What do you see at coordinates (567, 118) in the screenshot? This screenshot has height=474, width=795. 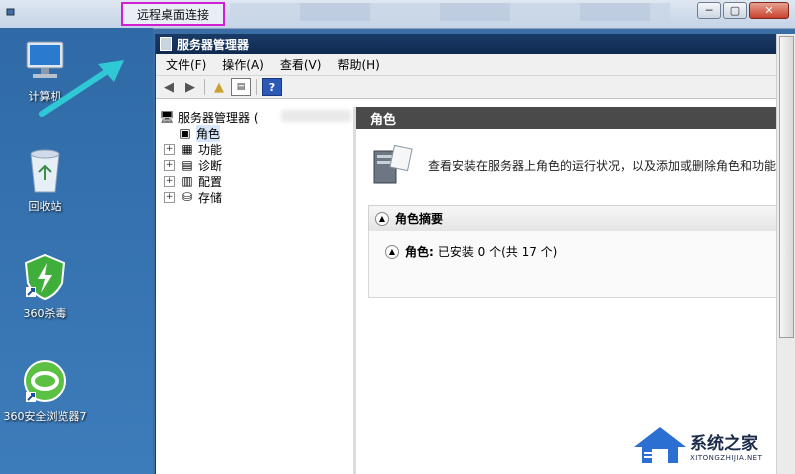 I see `content-header: 角色` at bounding box center [567, 118].